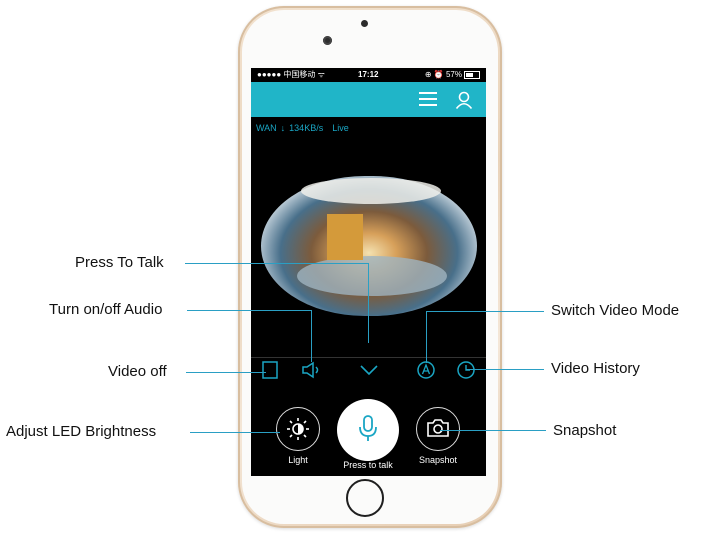  Describe the element at coordinates (505, 369) in the screenshot. I see `leader-history` at that location.